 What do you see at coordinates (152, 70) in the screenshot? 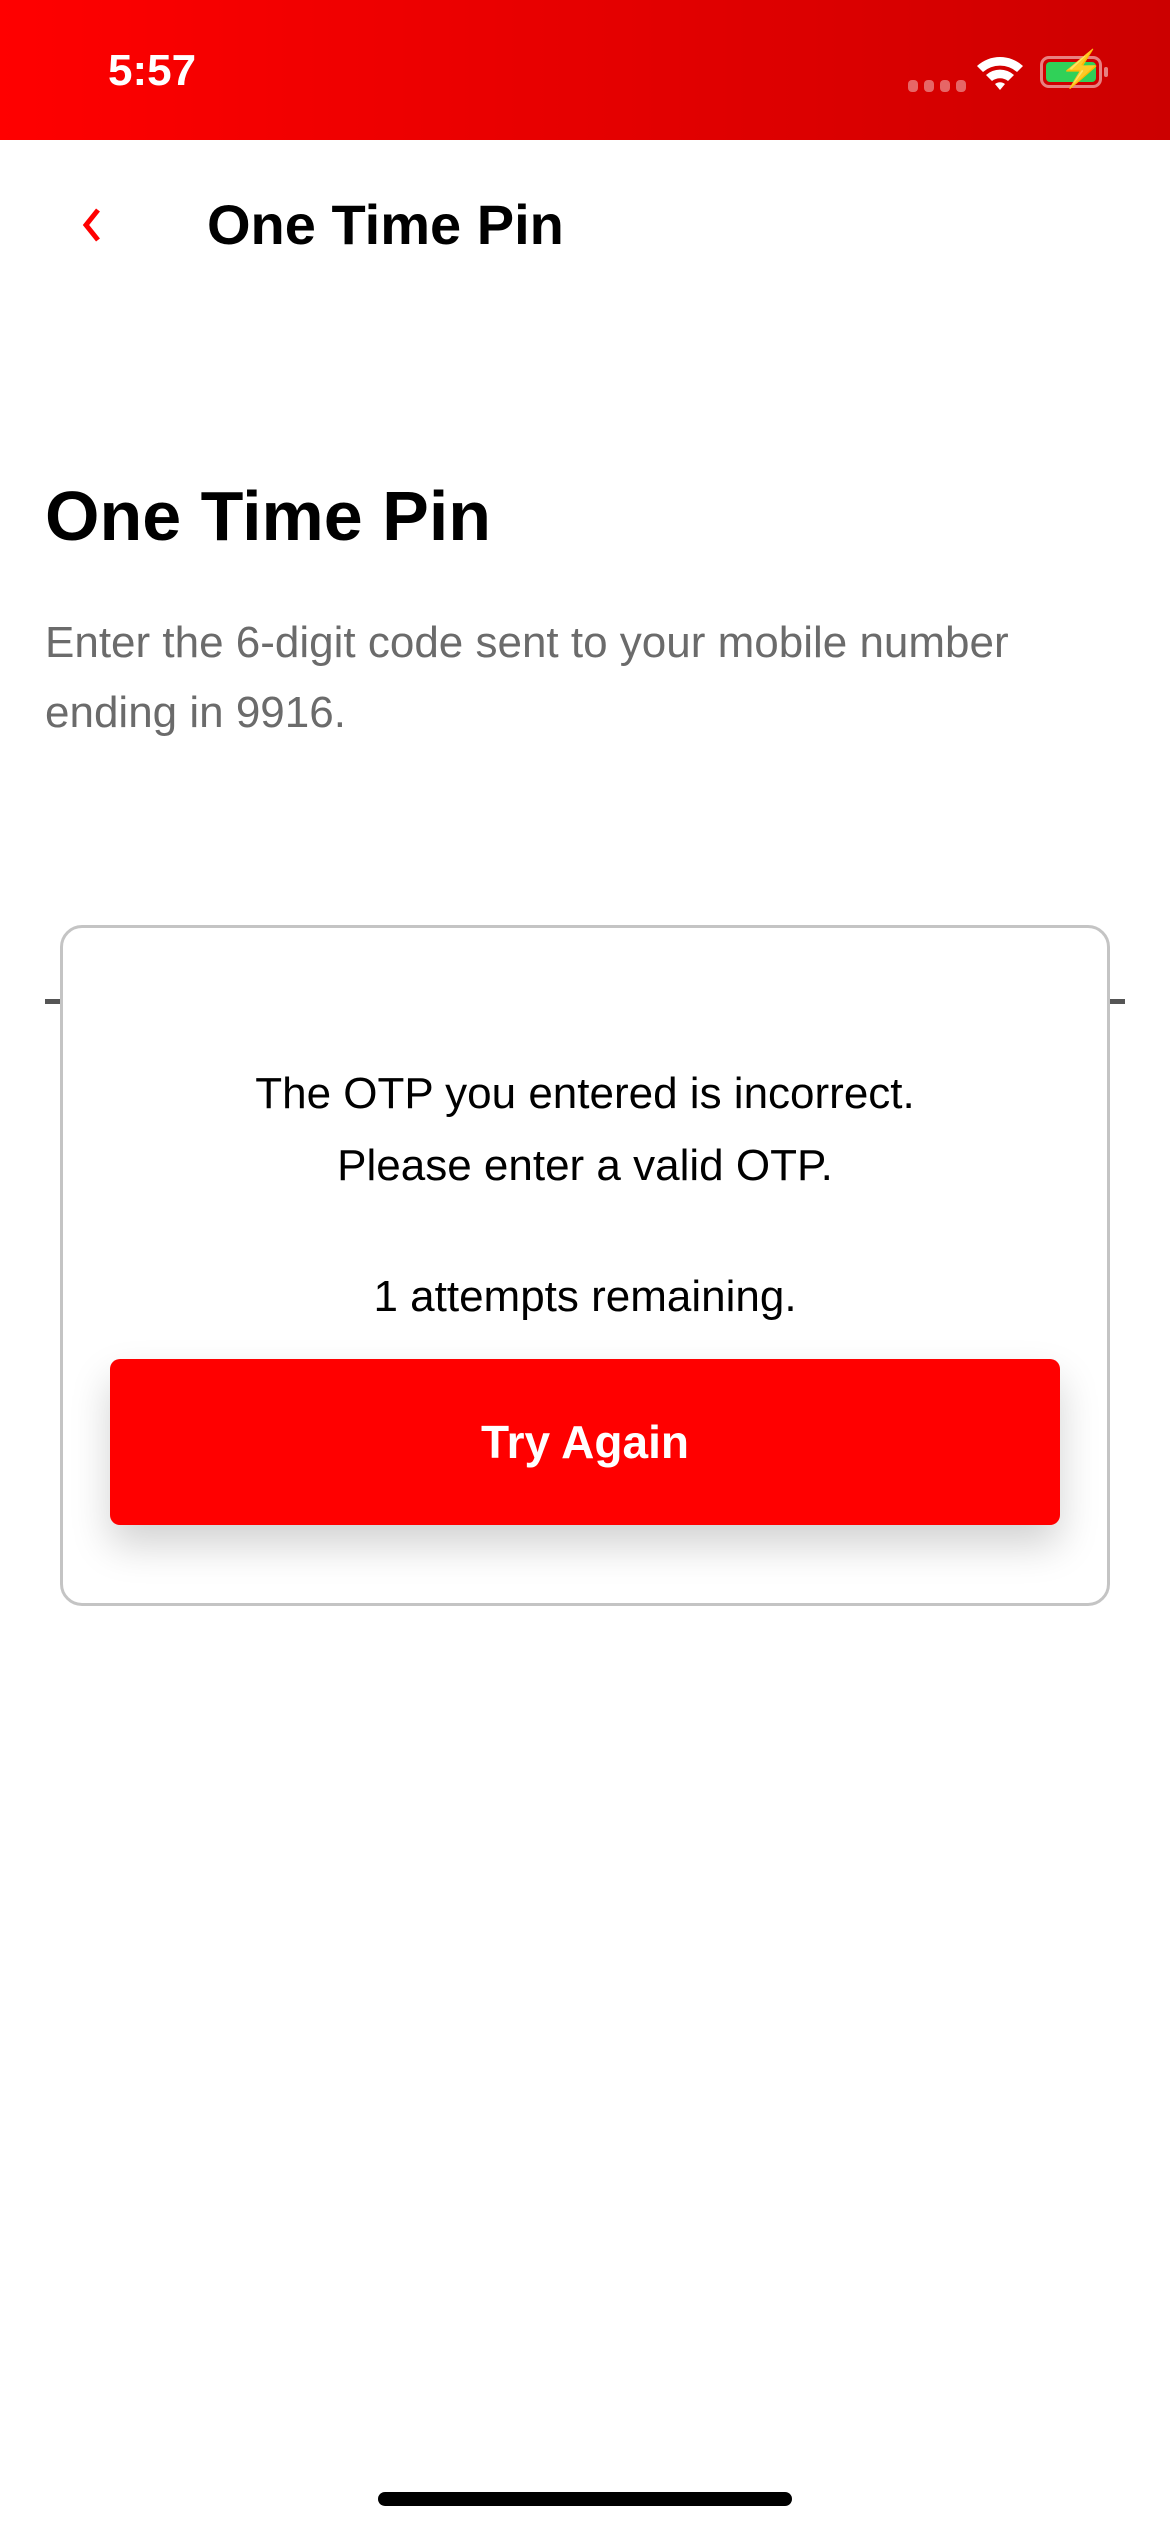
I see `status-time: 5:57` at bounding box center [152, 70].